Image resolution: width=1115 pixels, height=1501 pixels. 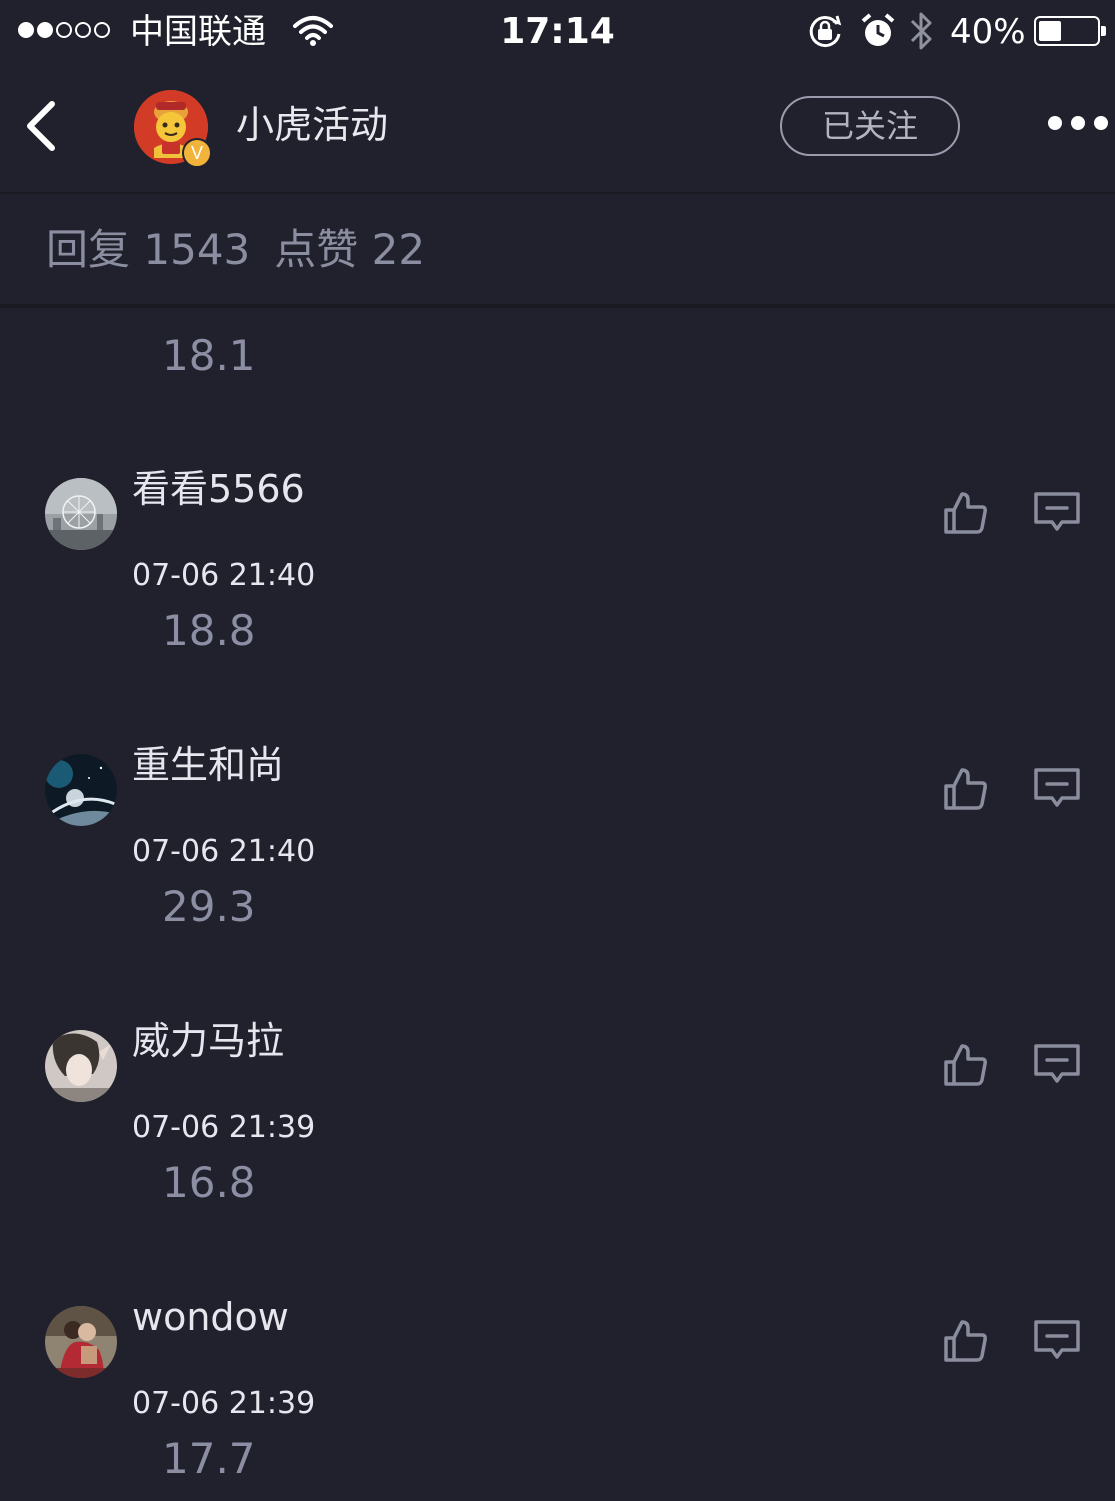 What do you see at coordinates (209, 355) in the screenshot?
I see `partial-comment-text: 18.1` at bounding box center [209, 355].